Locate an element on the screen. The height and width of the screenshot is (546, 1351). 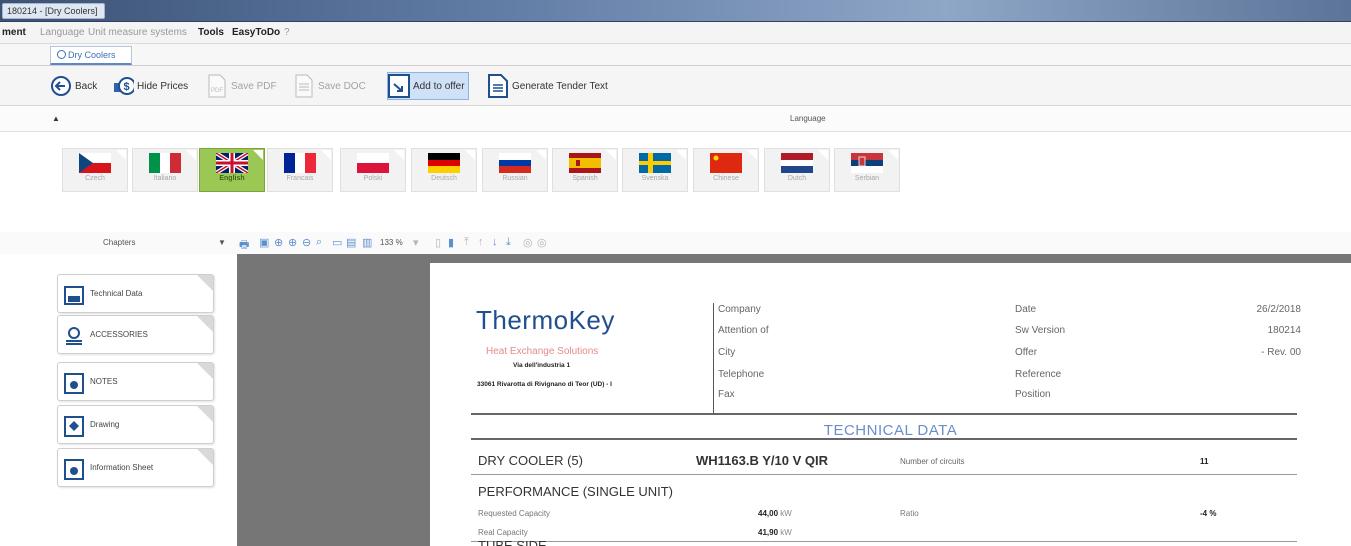
window-title: 180214 - [Dry Coolers] is located at coordinates (53, 11).